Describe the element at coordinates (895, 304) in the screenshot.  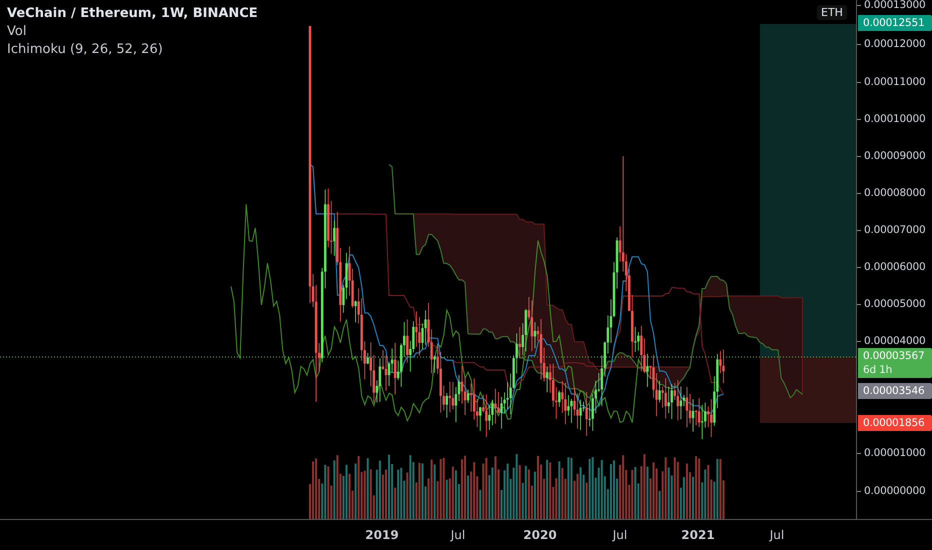
I see `price-tick-label: 0.00005000` at that location.